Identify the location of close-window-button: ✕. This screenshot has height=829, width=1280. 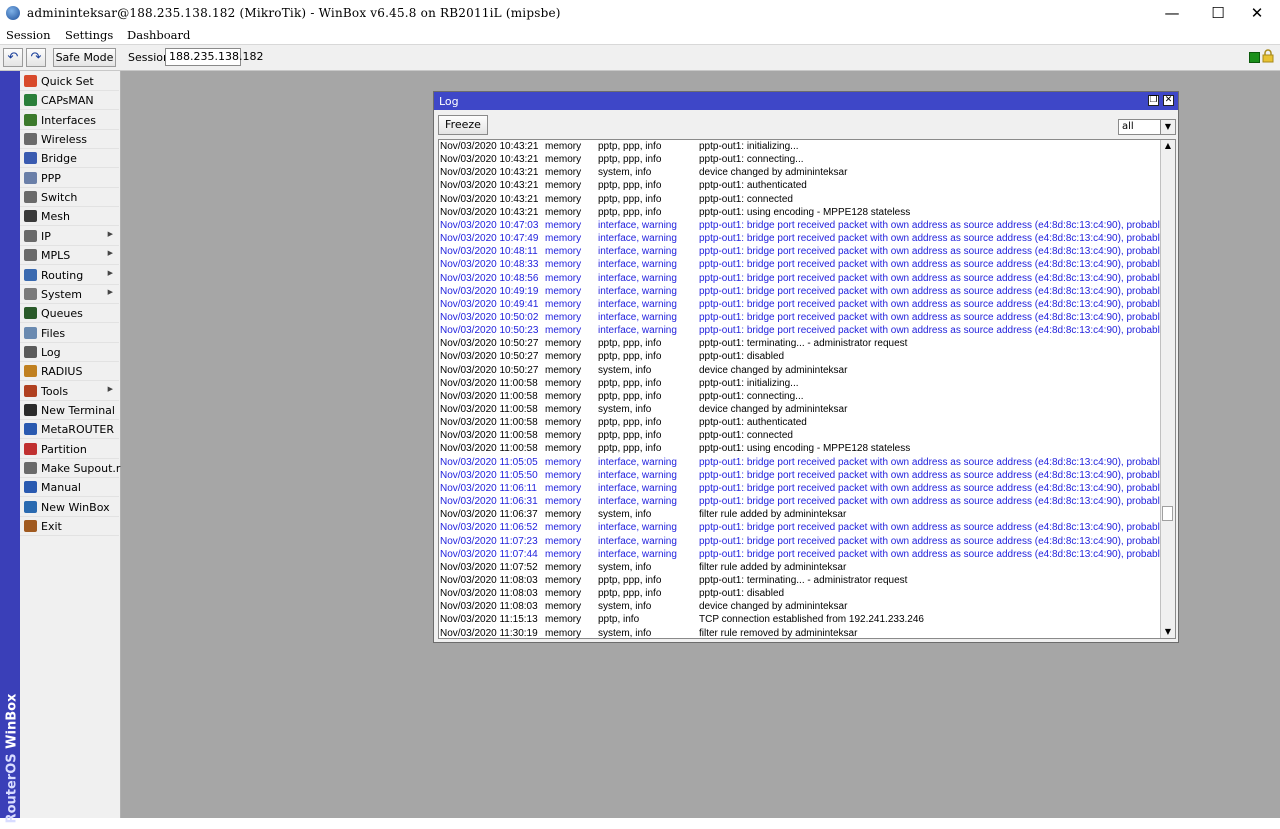
(1168, 100).